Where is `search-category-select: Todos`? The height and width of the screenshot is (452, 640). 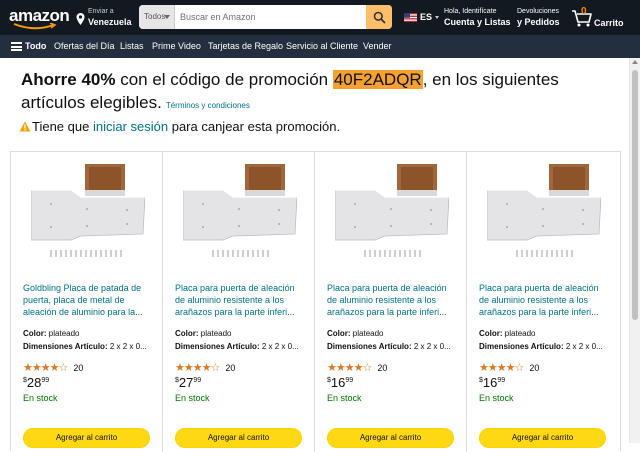 search-category-select: Todos is located at coordinates (157, 17).